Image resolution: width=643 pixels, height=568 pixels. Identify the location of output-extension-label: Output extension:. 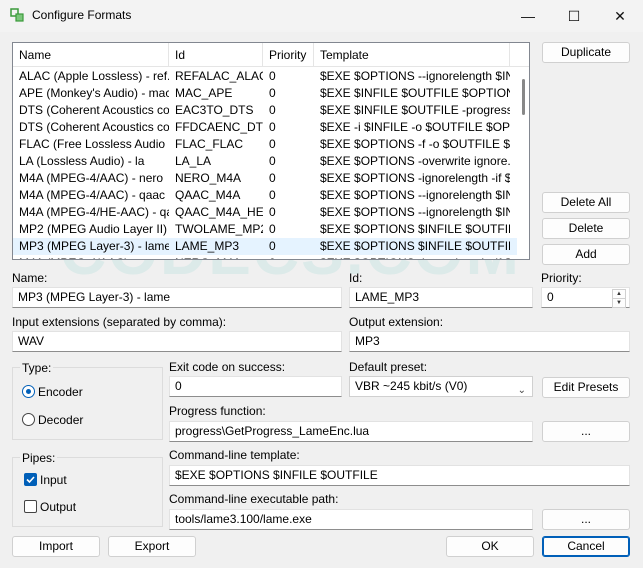
(396, 322).